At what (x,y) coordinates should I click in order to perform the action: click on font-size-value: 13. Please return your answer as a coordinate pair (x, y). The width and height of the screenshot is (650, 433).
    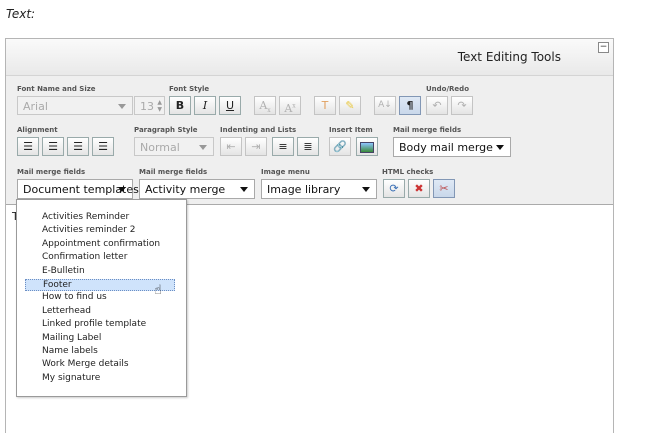
    Looking at the image, I should click on (147, 106).